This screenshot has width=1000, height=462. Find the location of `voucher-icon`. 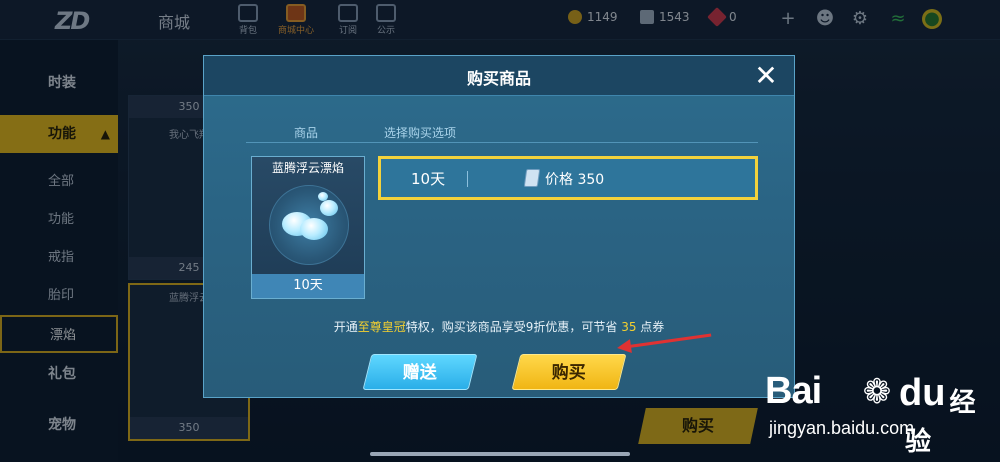

voucher-icon is located at coordinates (532, 178).